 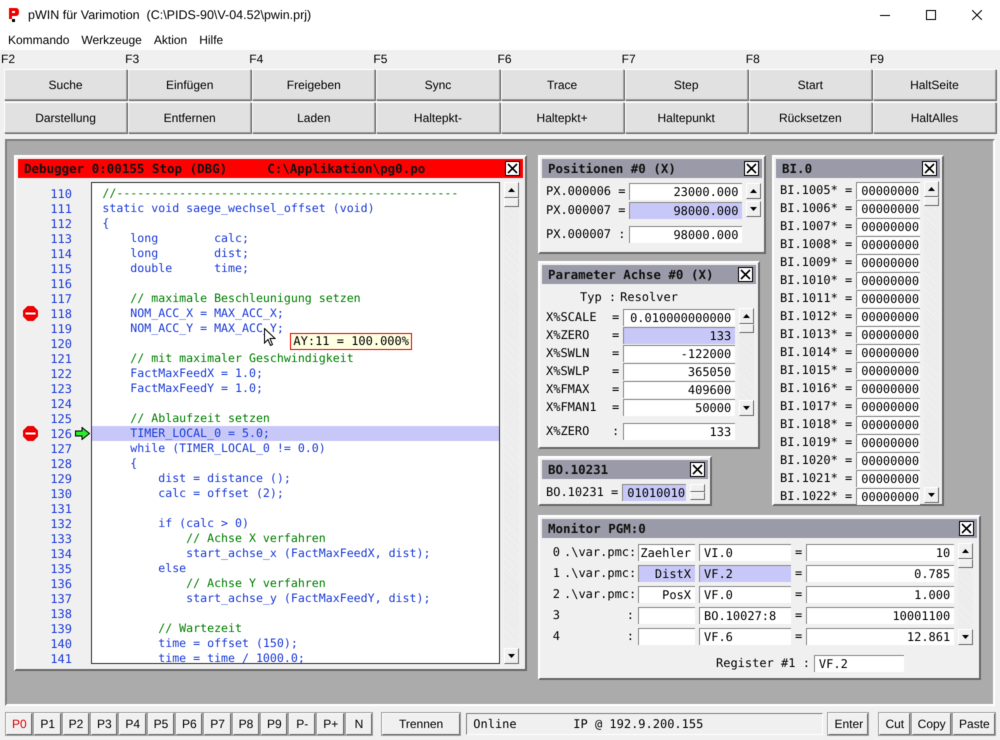 I want to click on program-button: P2, so click(x=75, y=723).